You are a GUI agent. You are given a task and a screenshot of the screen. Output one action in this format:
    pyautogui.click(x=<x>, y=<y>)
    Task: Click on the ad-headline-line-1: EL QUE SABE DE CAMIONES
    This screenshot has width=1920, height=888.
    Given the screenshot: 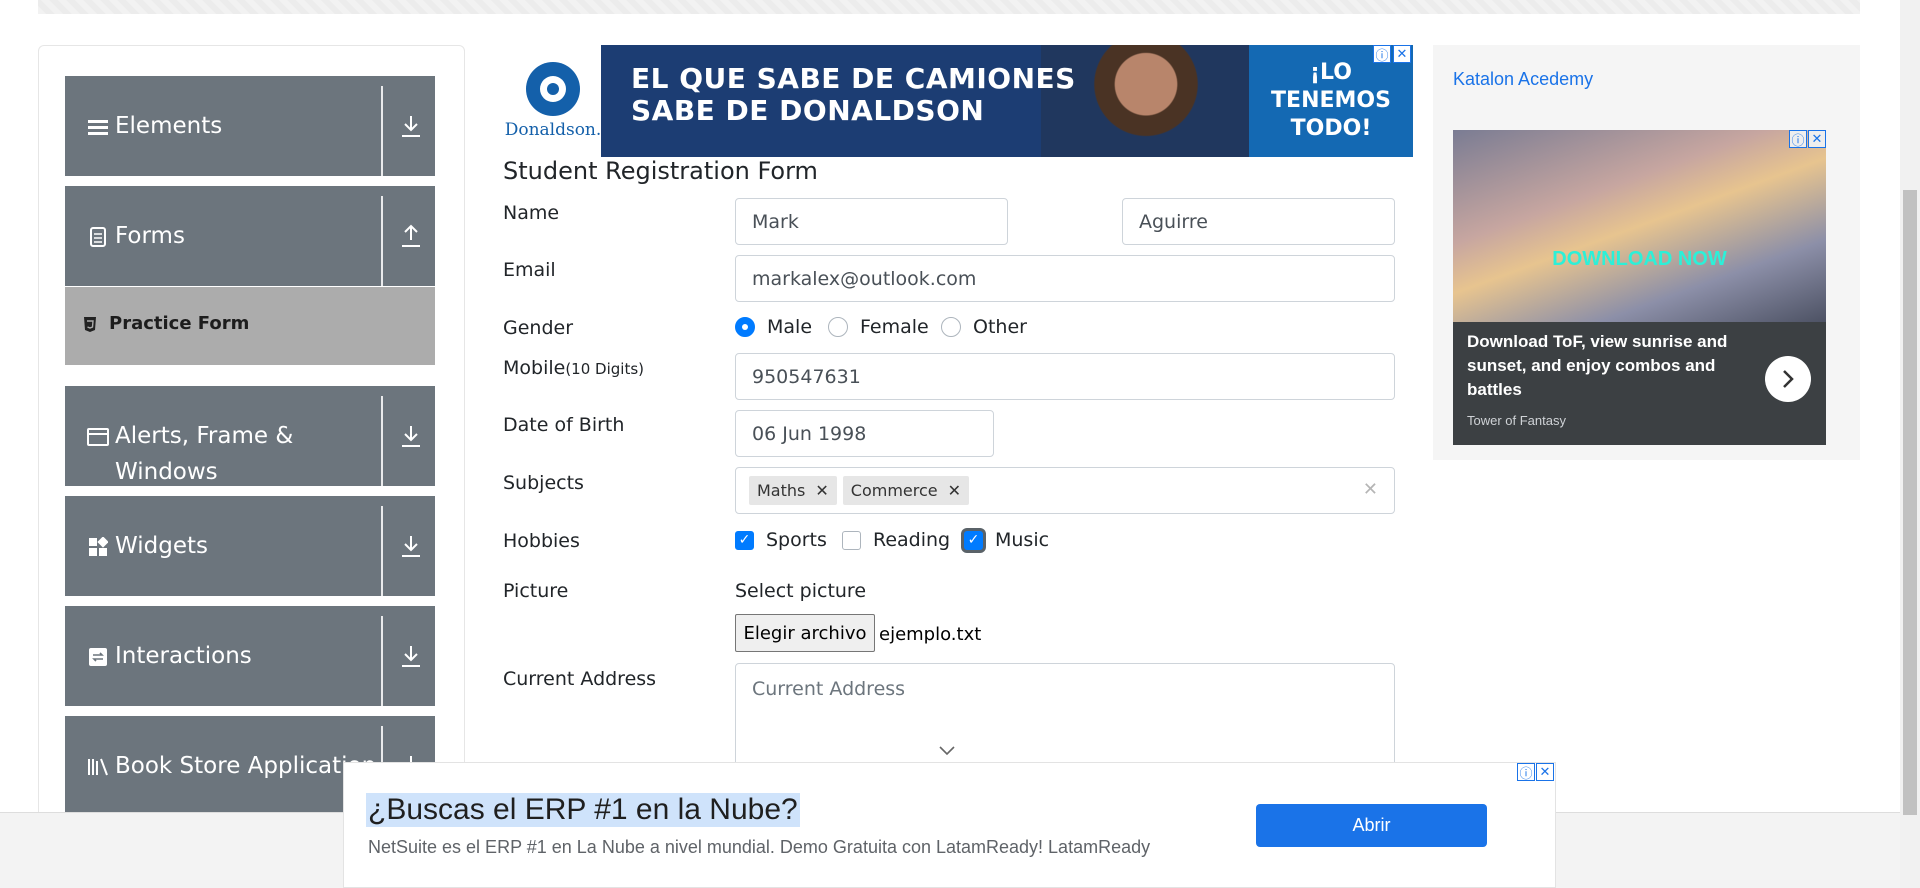 What is the action you would take?
    pyautogui.click(x=853, y=78)
    